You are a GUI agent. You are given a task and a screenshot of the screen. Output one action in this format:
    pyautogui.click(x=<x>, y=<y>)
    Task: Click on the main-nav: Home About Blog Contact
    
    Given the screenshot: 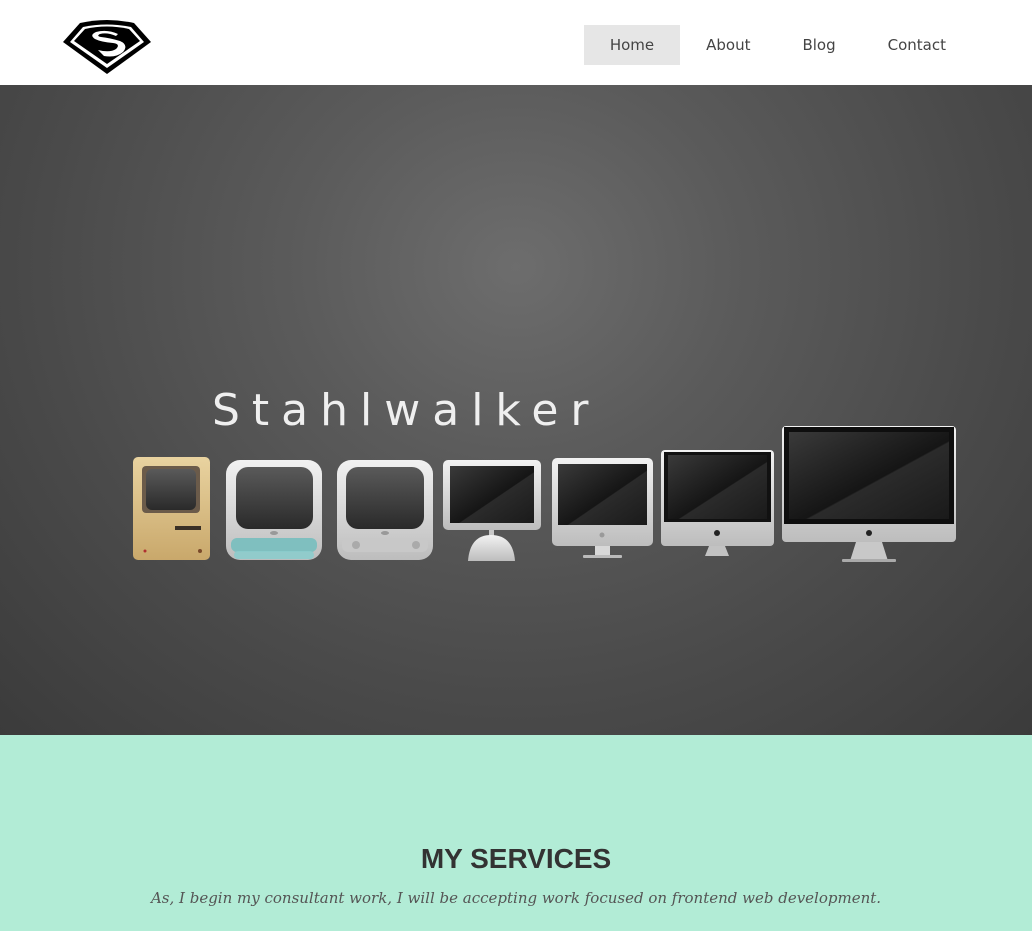 What is the action you would take?
    pyautogui.click(x=777, y=45)
    